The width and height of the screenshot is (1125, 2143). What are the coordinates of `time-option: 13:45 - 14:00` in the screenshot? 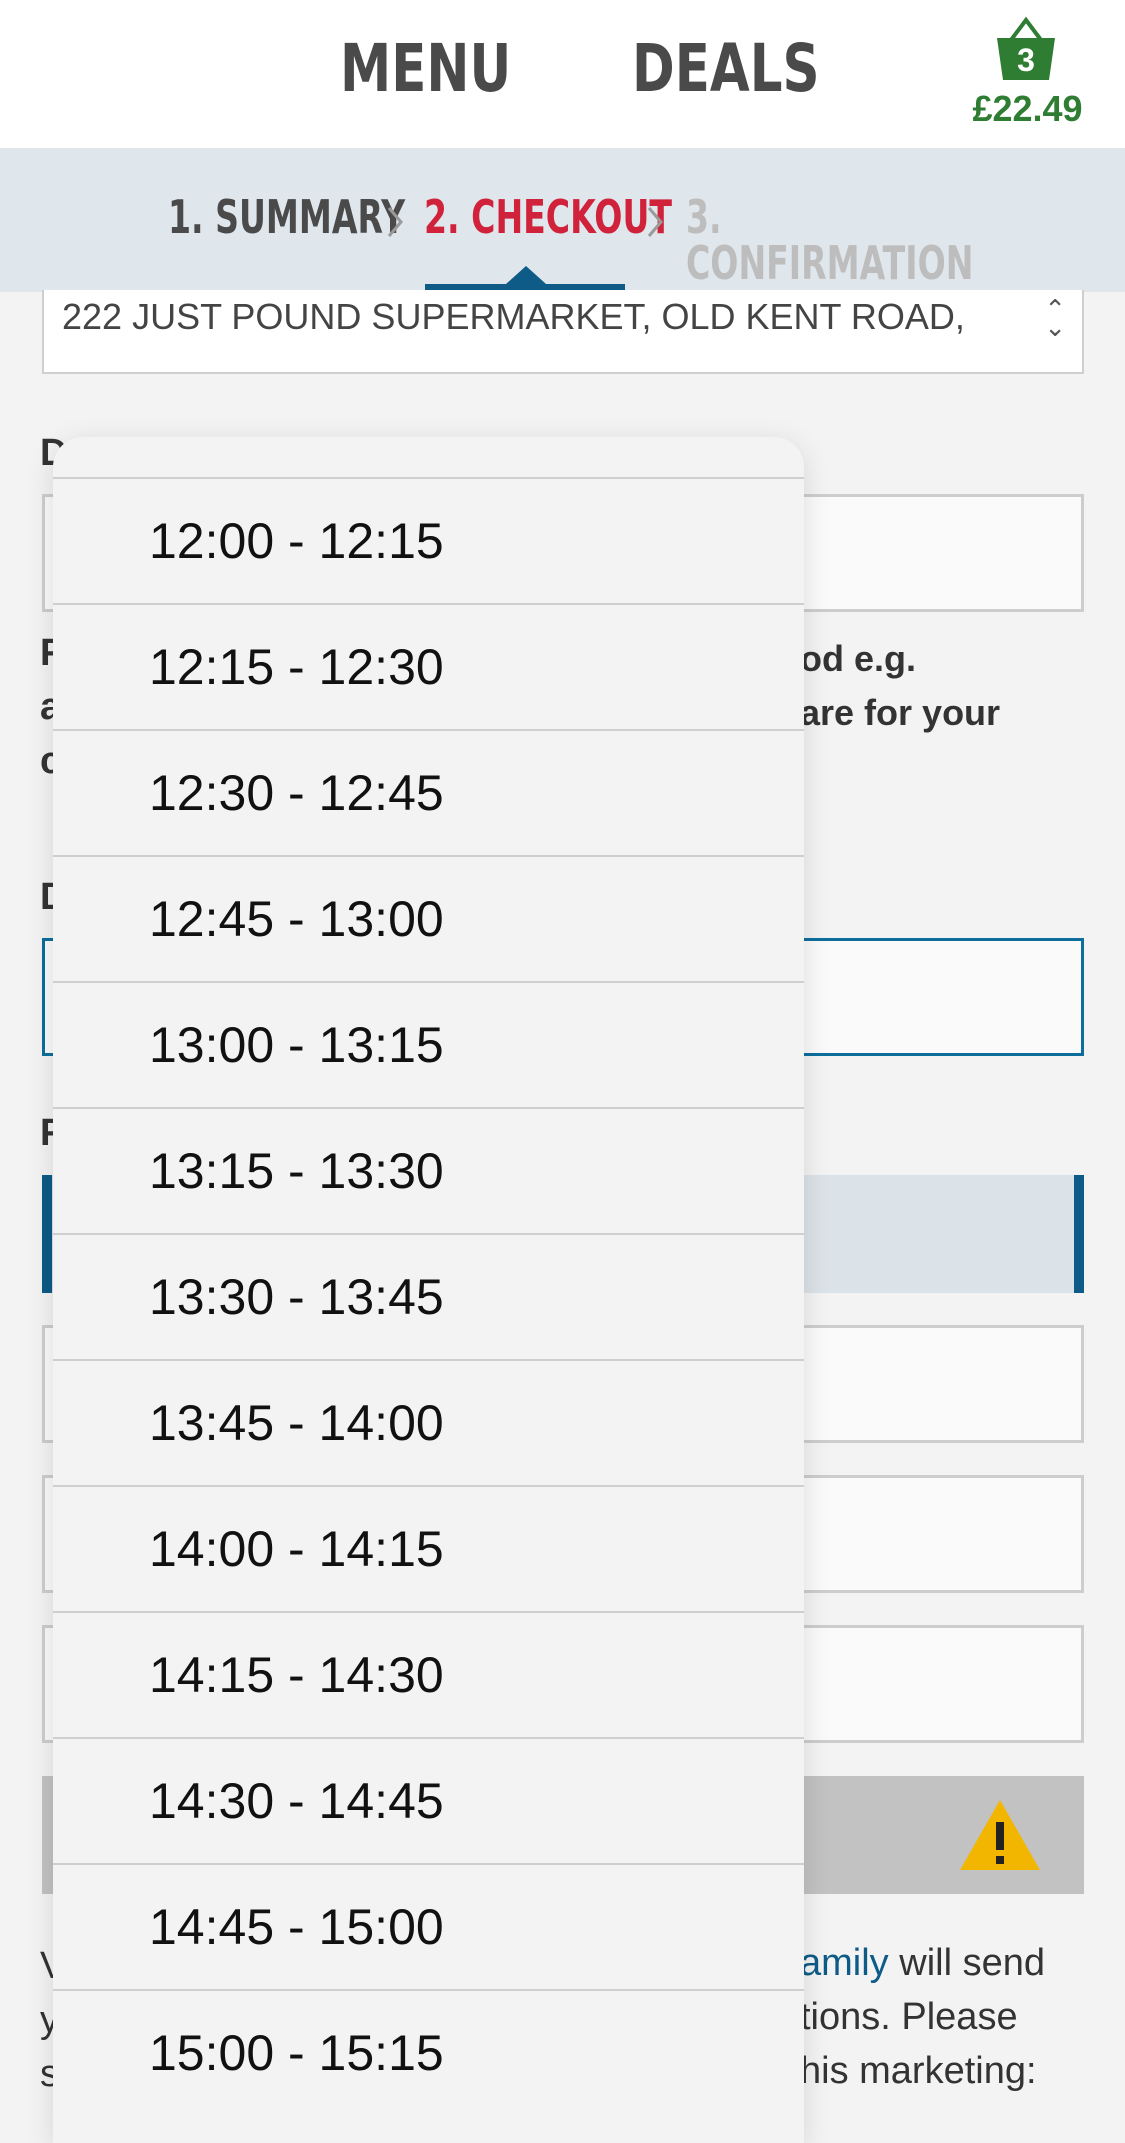 It's located at (428, 1422).